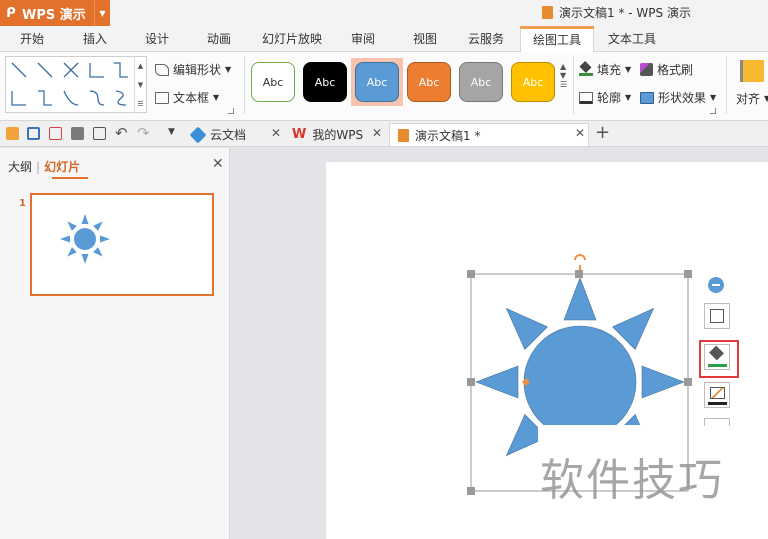 Image resolution: width=768 pixels, height=539 pixels. I want to click on format-painter-label: 格式刷, so click(675, 70).